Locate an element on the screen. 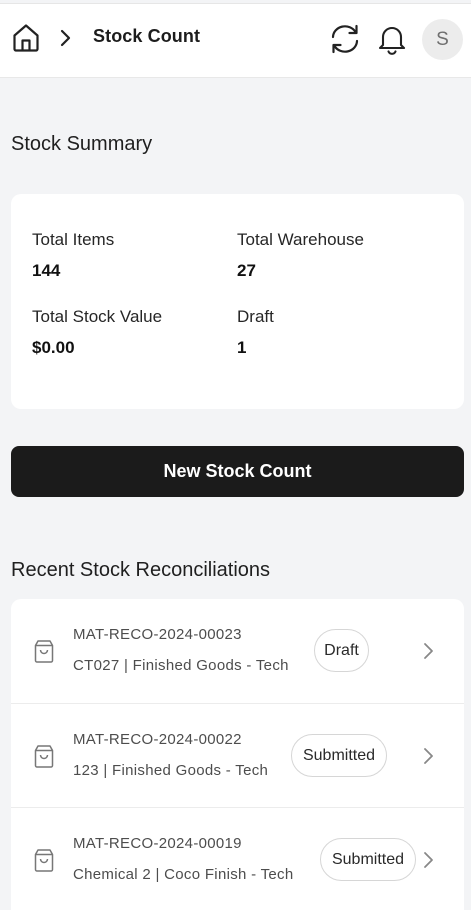  stat-label: Total Items is located at coordinates (73, 239).